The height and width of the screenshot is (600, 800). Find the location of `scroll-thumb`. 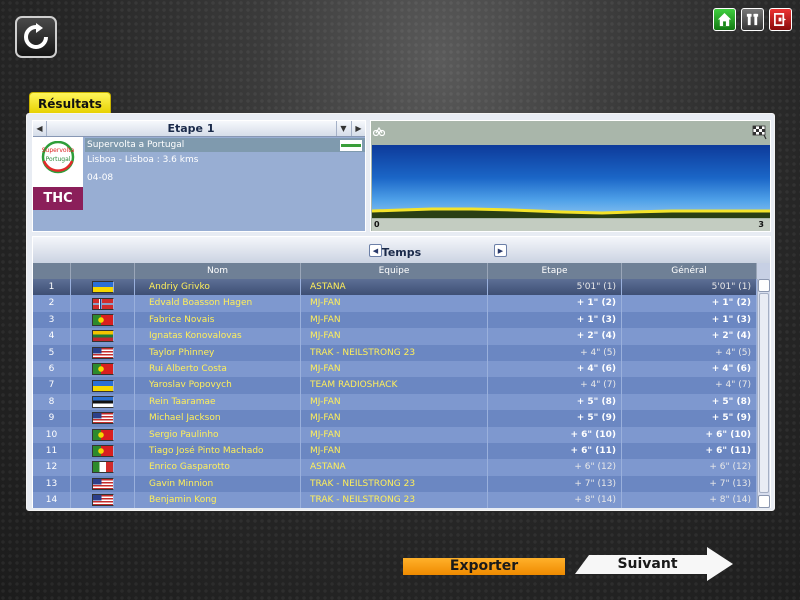

scroll-thumb is located at coordinates (764, 393).